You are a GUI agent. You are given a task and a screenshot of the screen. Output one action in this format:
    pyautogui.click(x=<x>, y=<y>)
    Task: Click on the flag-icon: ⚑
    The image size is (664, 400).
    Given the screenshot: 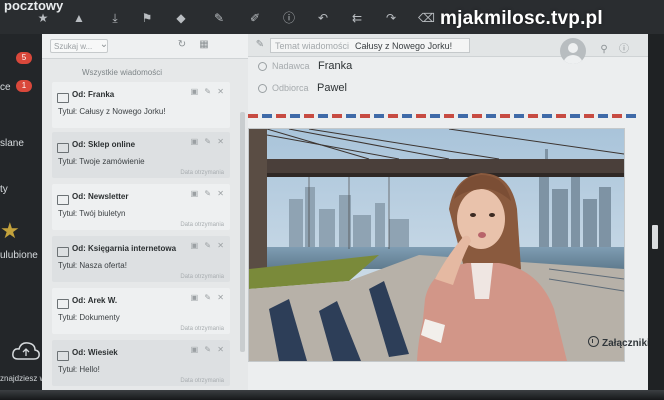 What is the action you would take?
    pyautogui.click(x=147, y=18)
    